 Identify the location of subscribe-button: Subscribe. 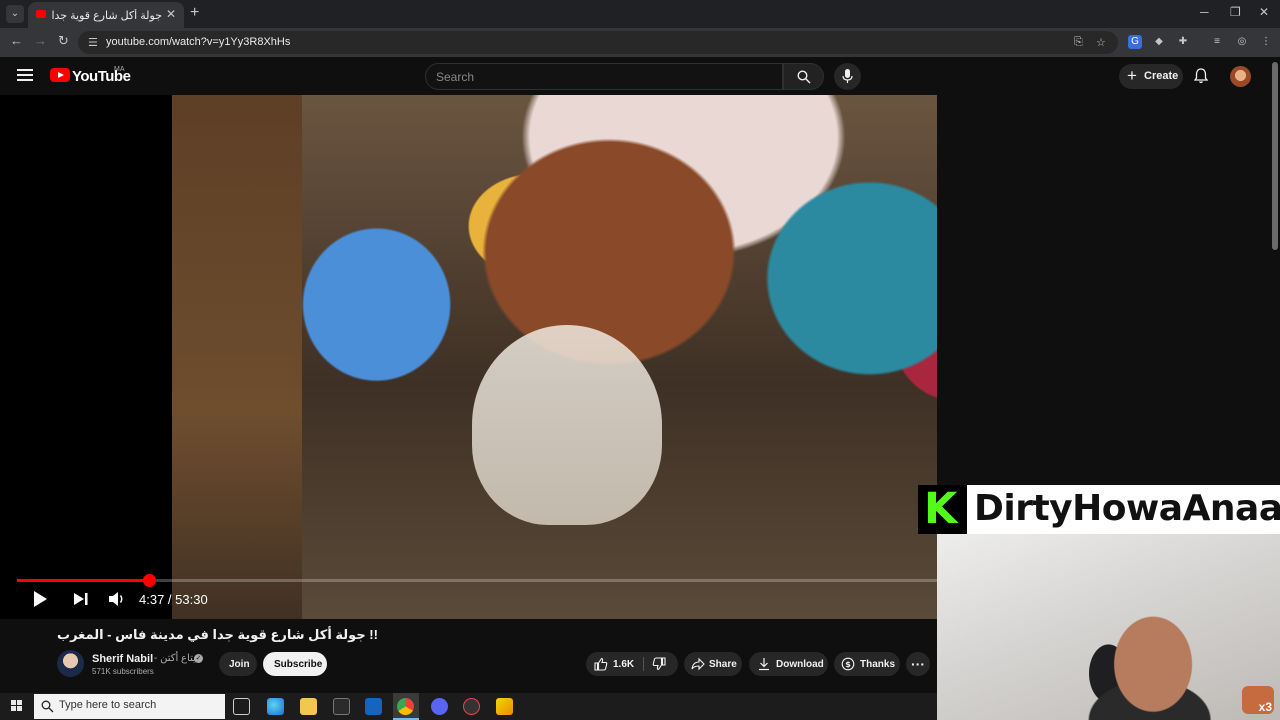
(295, 664).